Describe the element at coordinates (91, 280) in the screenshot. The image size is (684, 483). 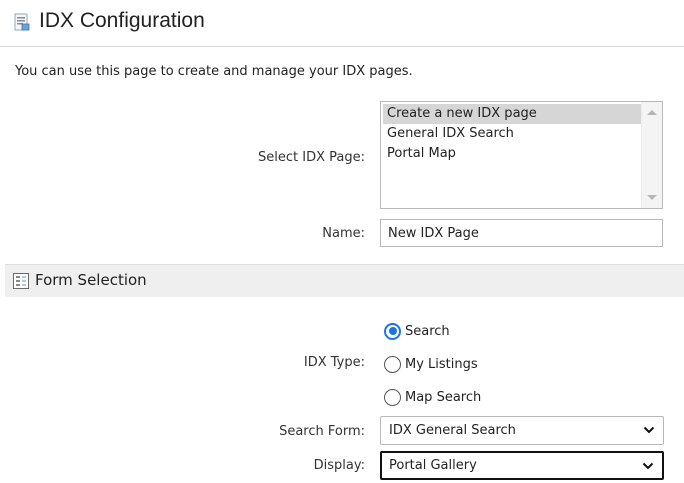
I see `section-title: Form Selection` at that location.